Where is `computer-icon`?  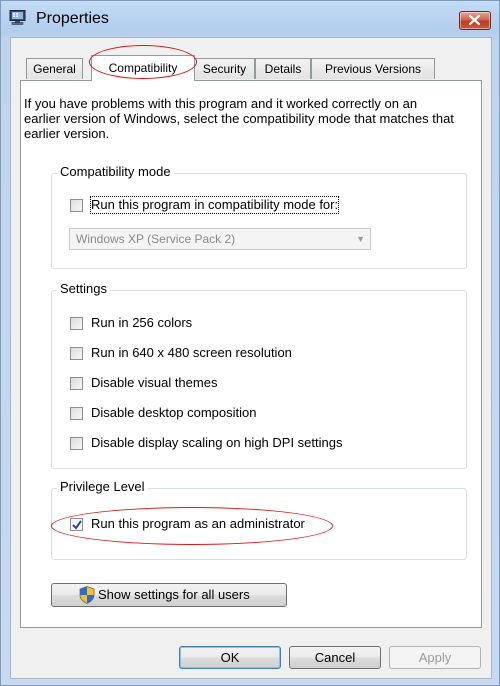 computer-icon is located at coordinates (18, 17).